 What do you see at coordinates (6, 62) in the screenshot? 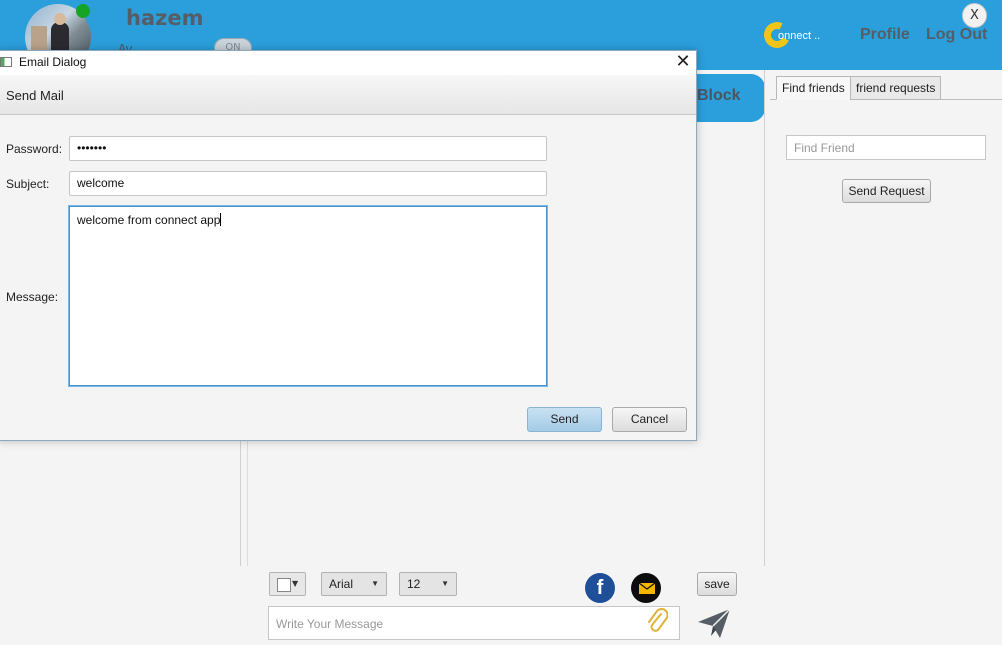
I see `window-icon` at bounding box center [6, 62].